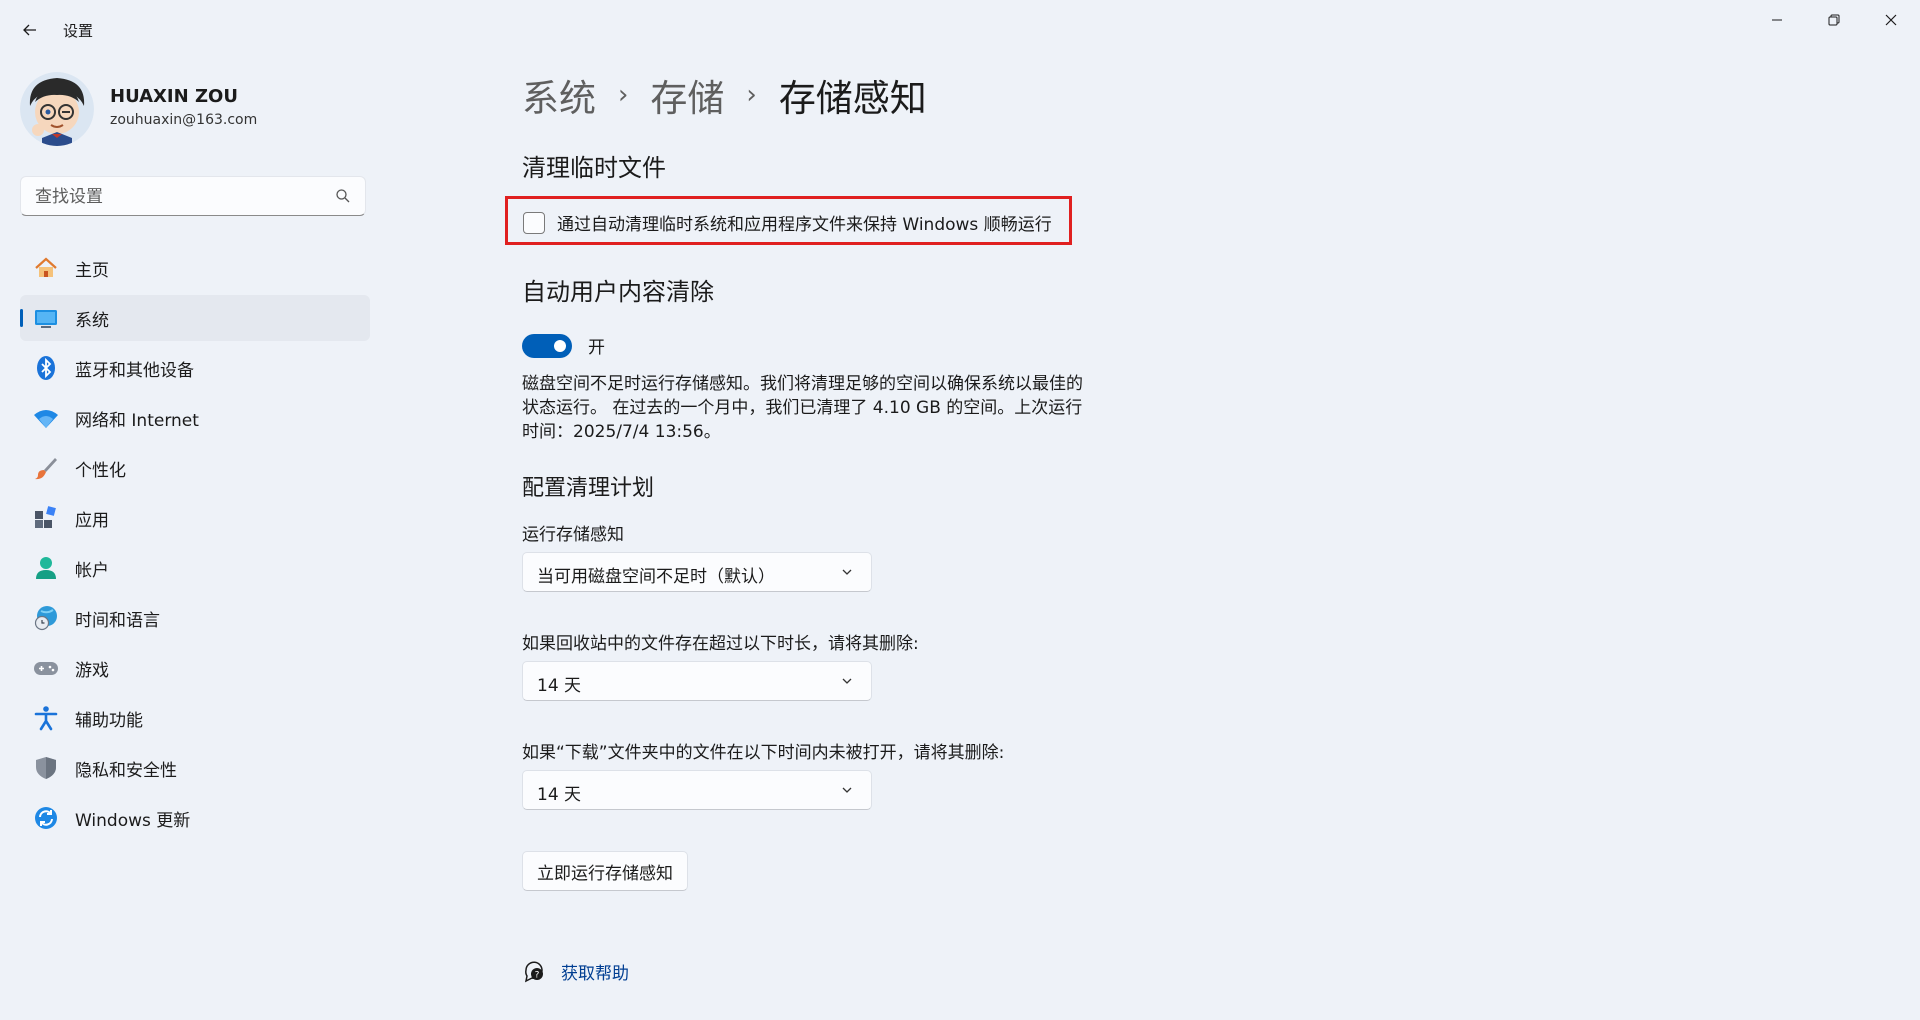 This screenshot has width=1920, height=1020. What do you see at coordinates (180, 197) in the screenshot?
I see `search-input` at bounding box center [180, 197].